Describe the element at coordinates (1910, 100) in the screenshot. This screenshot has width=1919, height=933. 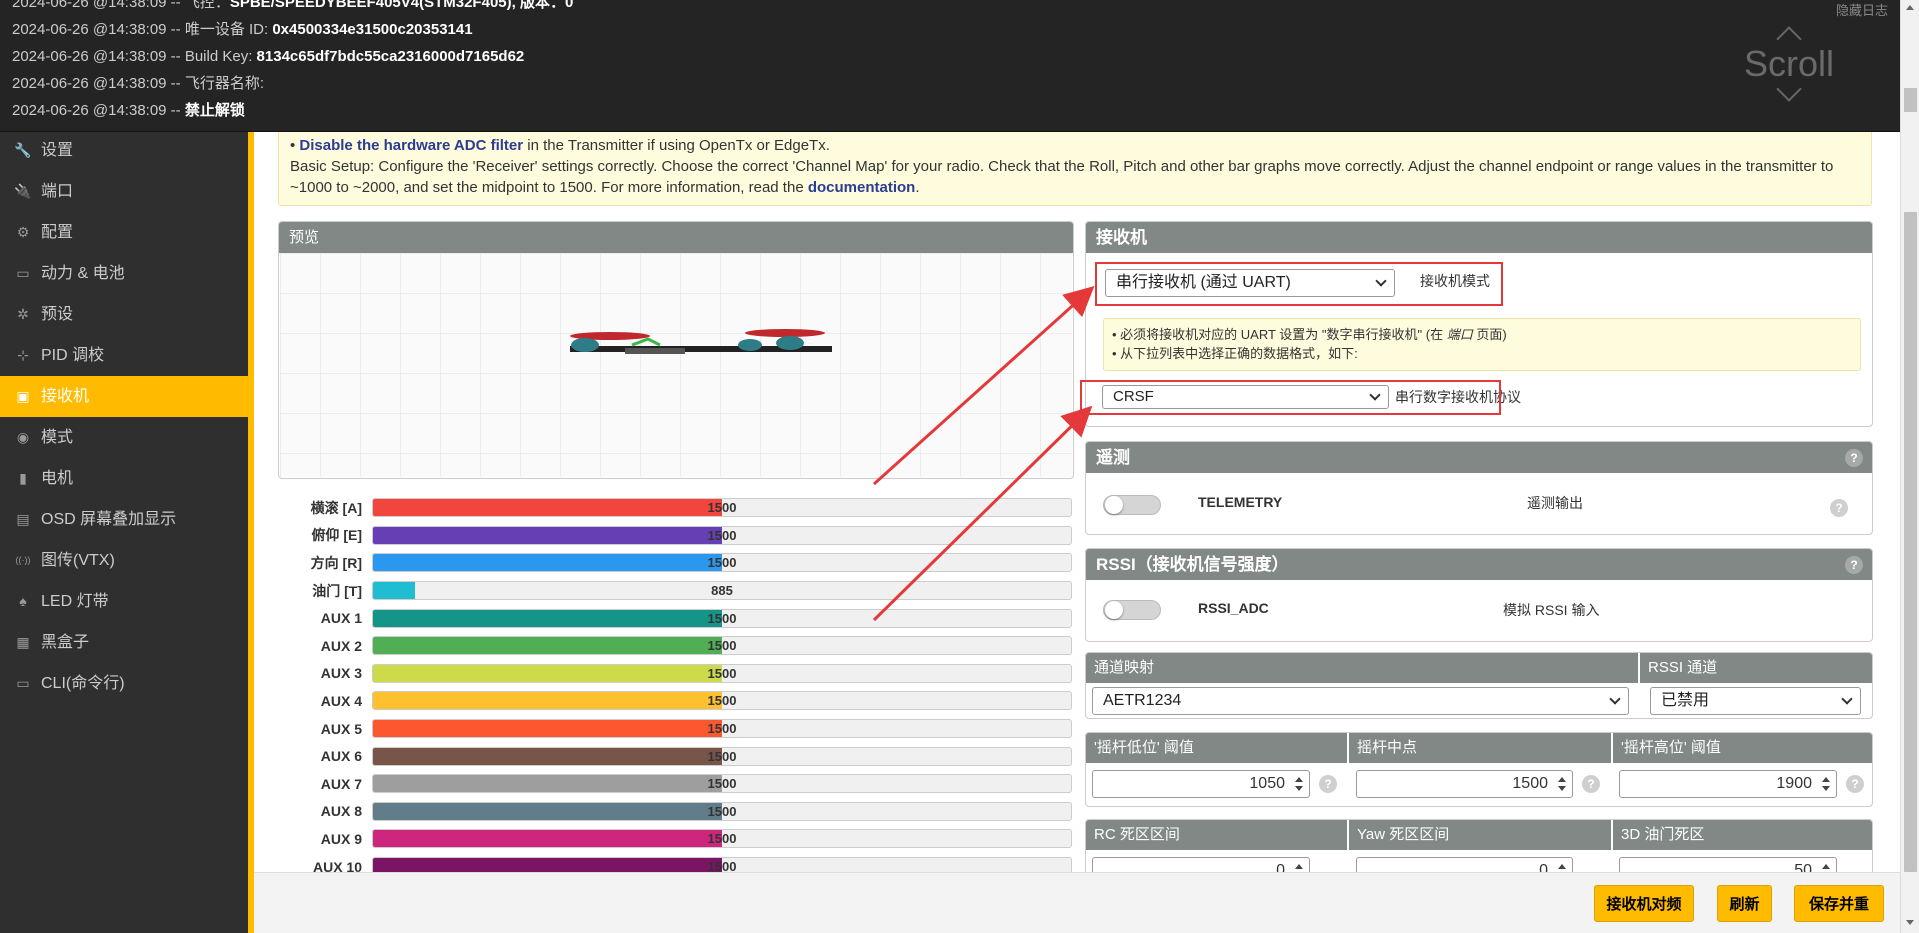
I see `log-scroll-thumb` at that location.